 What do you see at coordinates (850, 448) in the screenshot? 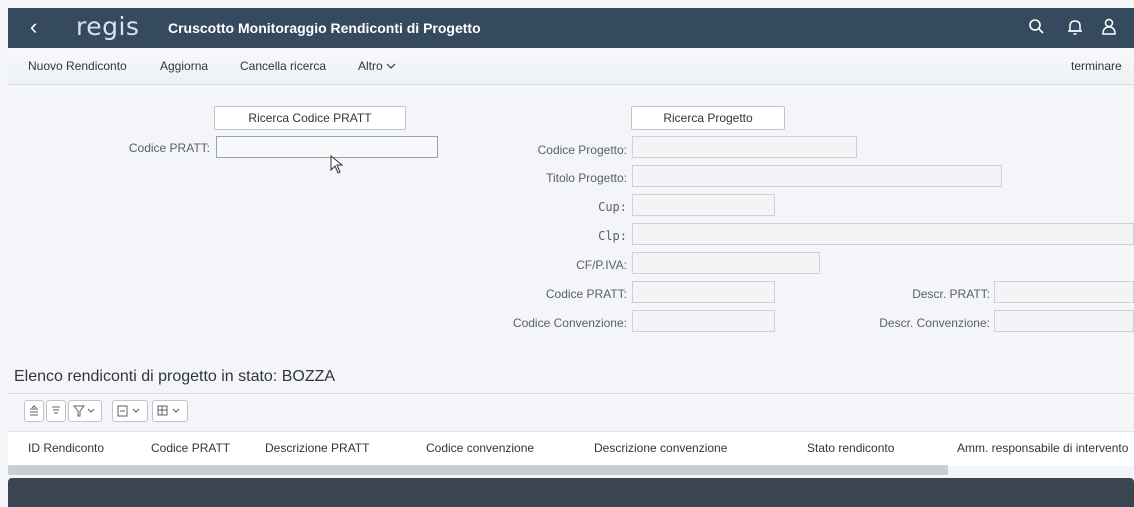
I see `column-header: Stato rendiconto` at bounding box center [850, 448].